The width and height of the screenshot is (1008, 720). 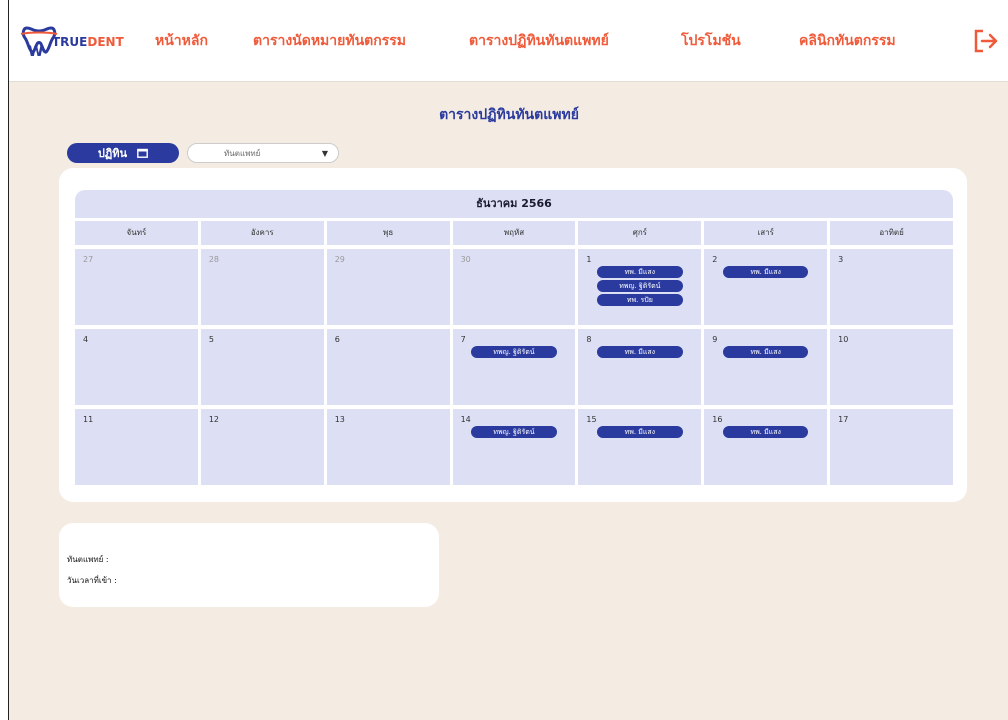 What do you see at coordinates (640, 233) in the screenshot?
I see `weekday-header: ศุกร์` at bounding box center [640, 233].